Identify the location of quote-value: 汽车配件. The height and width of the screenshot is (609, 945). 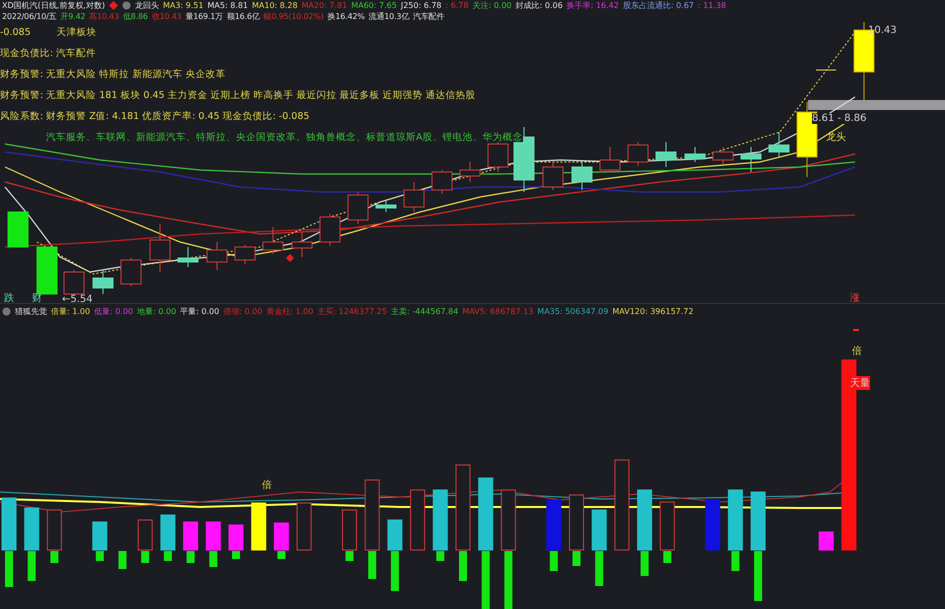
(428, 16).